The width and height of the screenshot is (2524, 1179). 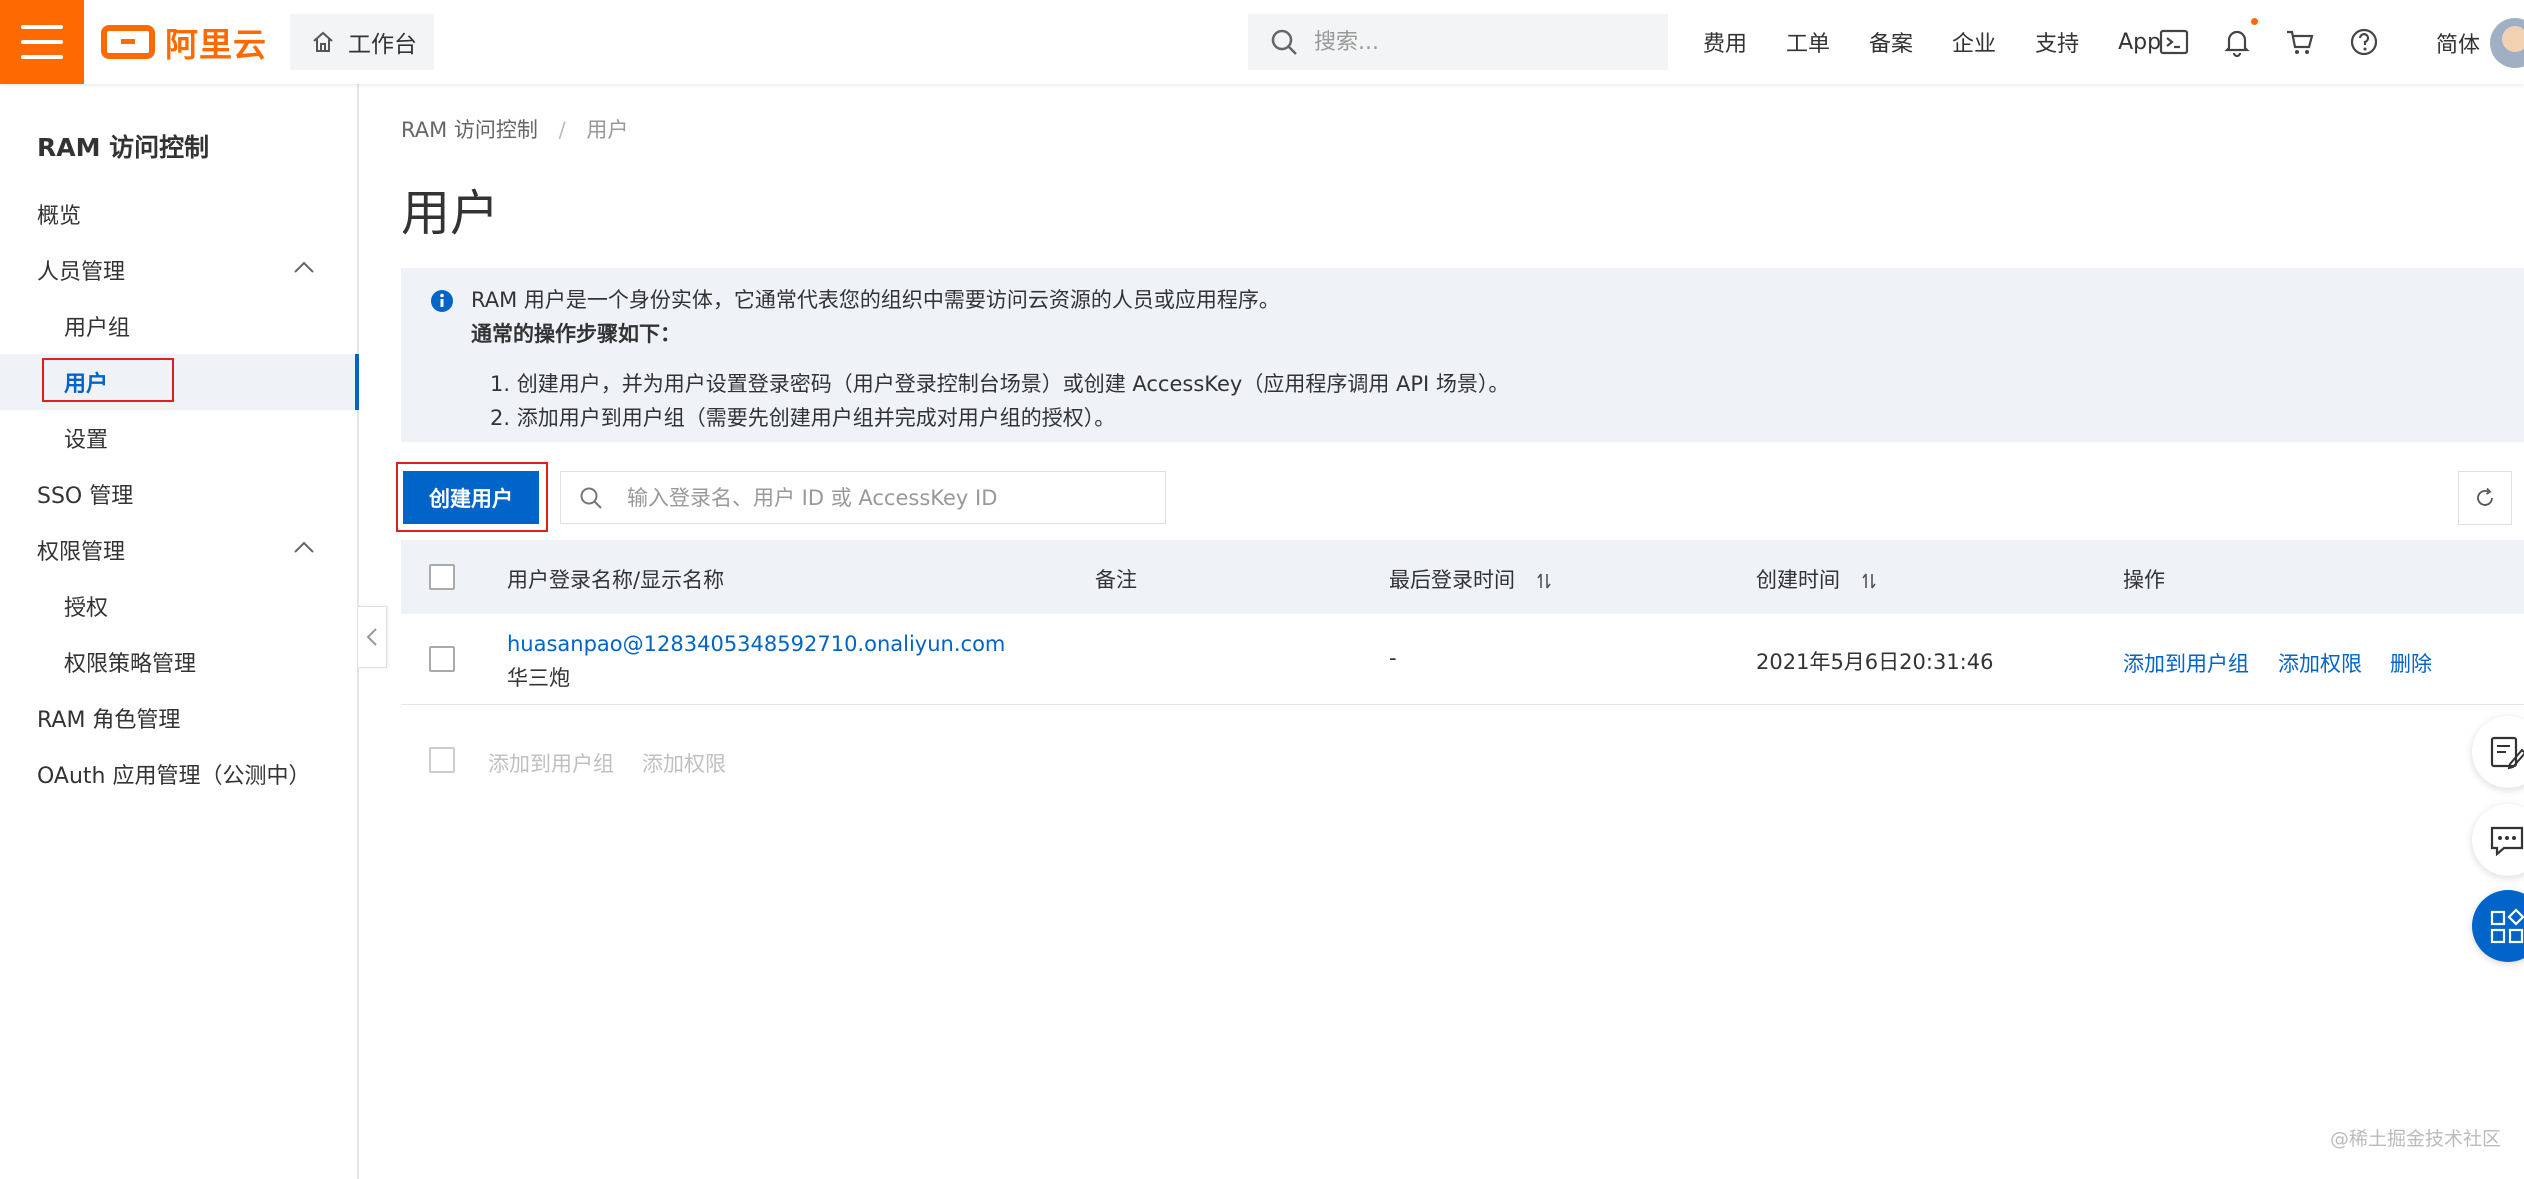 What do you see at coordinates (2139, 42) in the screenshot?
I see `nav-app: App` at bounding box center [2139, 42].